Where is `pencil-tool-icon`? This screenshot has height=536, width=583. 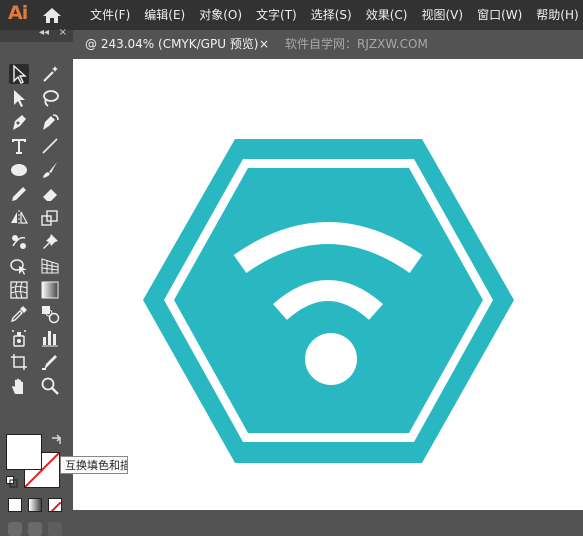
pencil-tool-icon is located at coordinates (19, 194).